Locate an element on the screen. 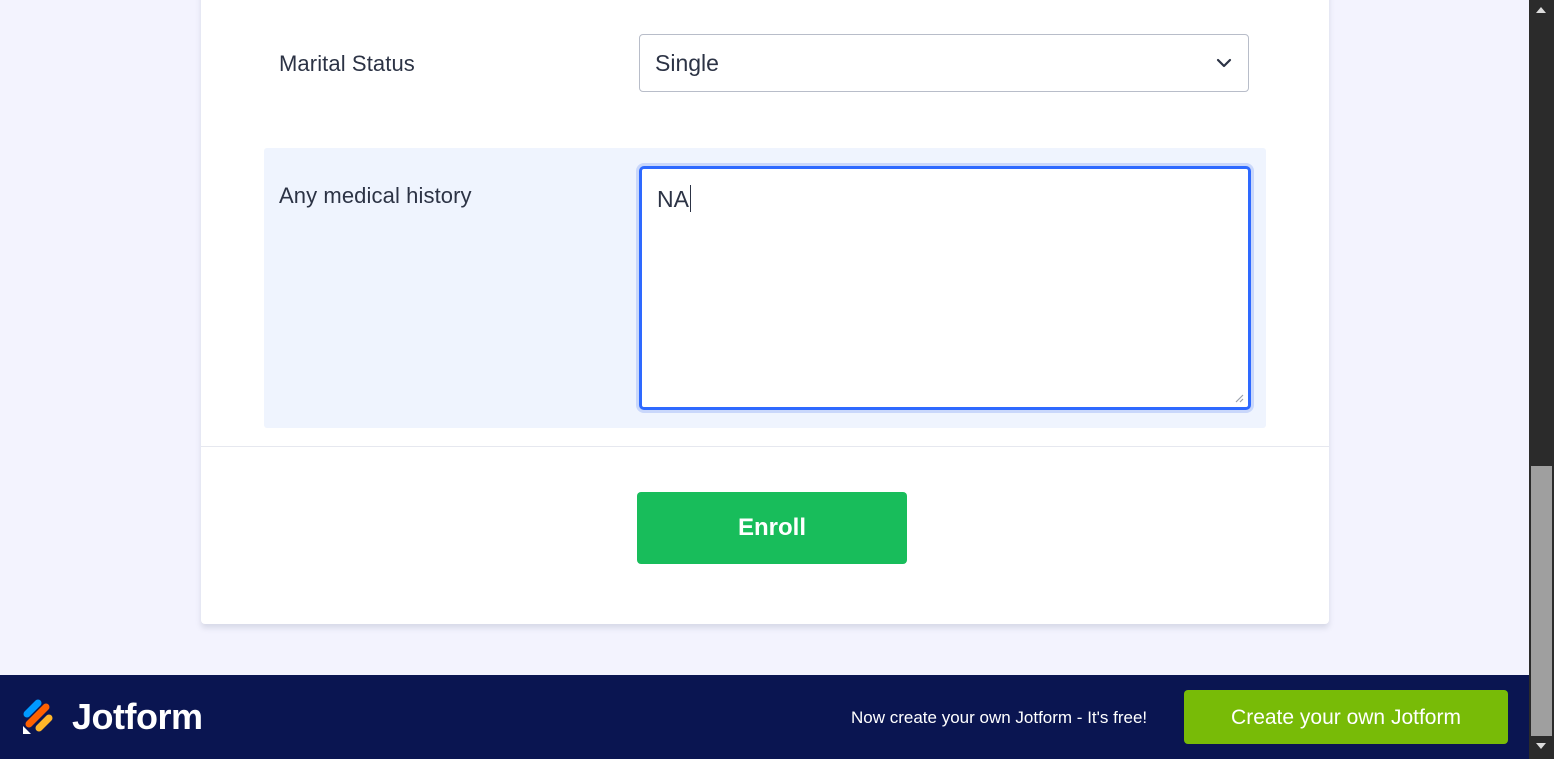 This screenshot has width=1554, height=759. jotform-logo-text: Jotform is located at coordinates (137, 716).